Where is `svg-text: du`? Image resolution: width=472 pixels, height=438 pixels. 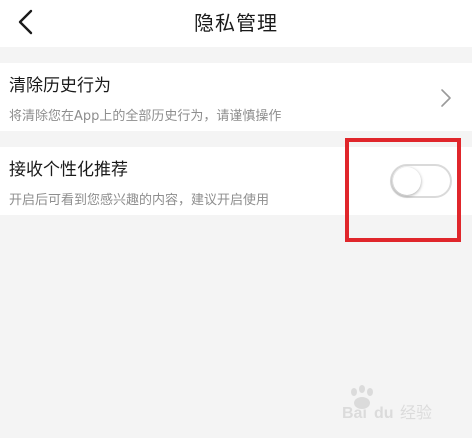 svg-text: du is located at coordinates (384, 413).